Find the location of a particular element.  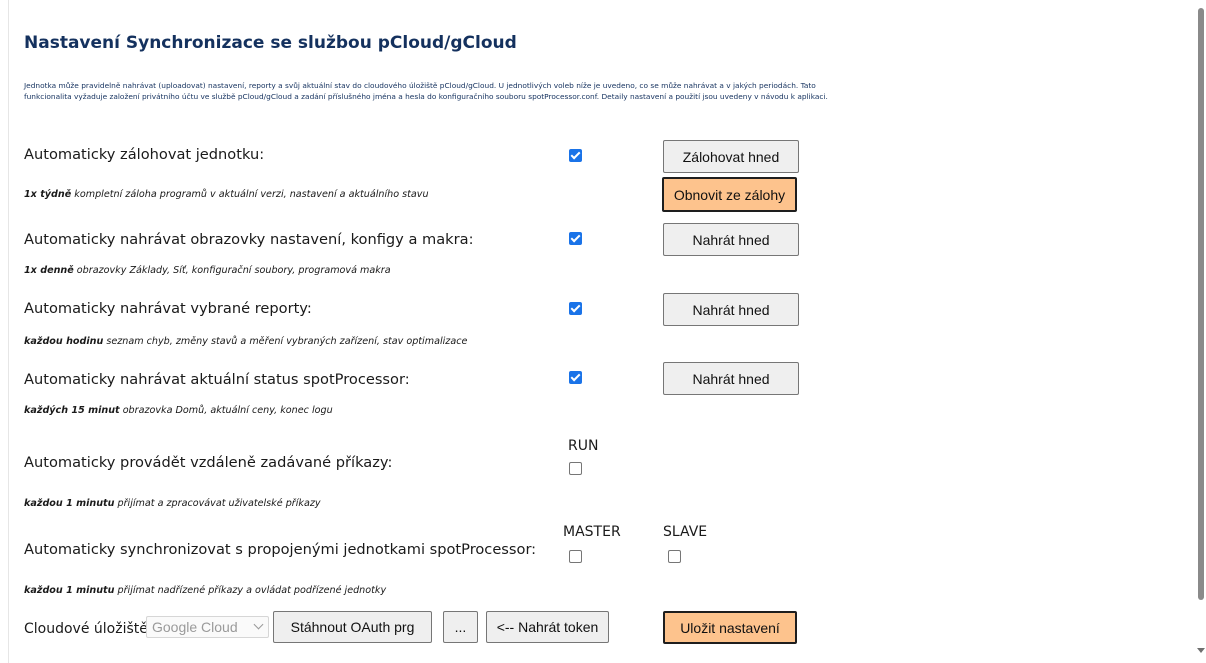

download-oauth-button: Stáhnout OAuth prg is located at coordinates (352, 627).